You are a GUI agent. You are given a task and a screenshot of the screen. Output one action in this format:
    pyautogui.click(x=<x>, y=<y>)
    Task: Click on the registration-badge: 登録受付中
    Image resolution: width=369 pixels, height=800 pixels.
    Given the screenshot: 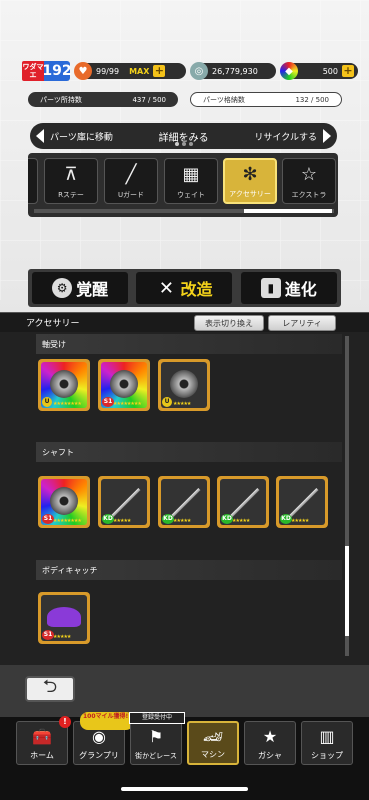 What is the action you would take?
    pyautogui.click(x=157, y=718)
    